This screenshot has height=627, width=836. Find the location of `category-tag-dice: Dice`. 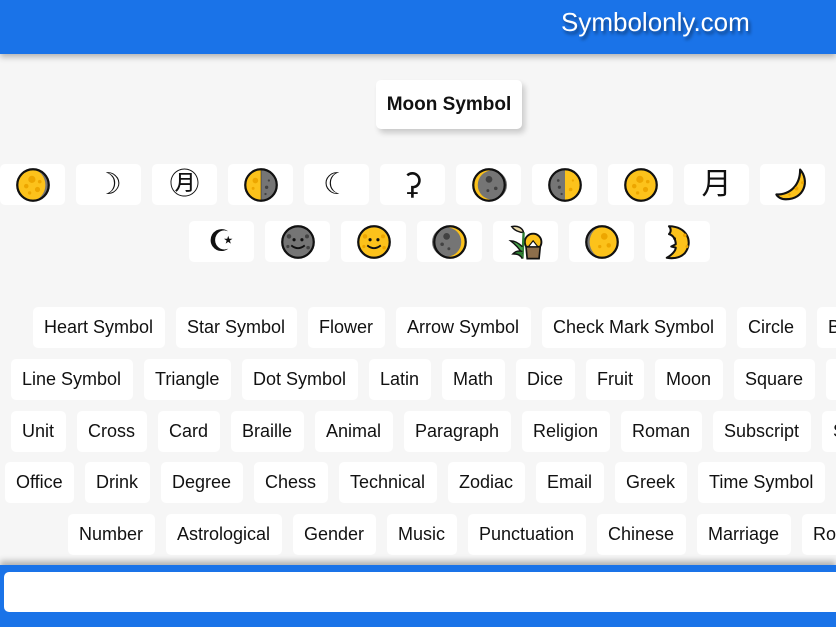

category-tag-dice: Dice is located at coordinates (545, 379).